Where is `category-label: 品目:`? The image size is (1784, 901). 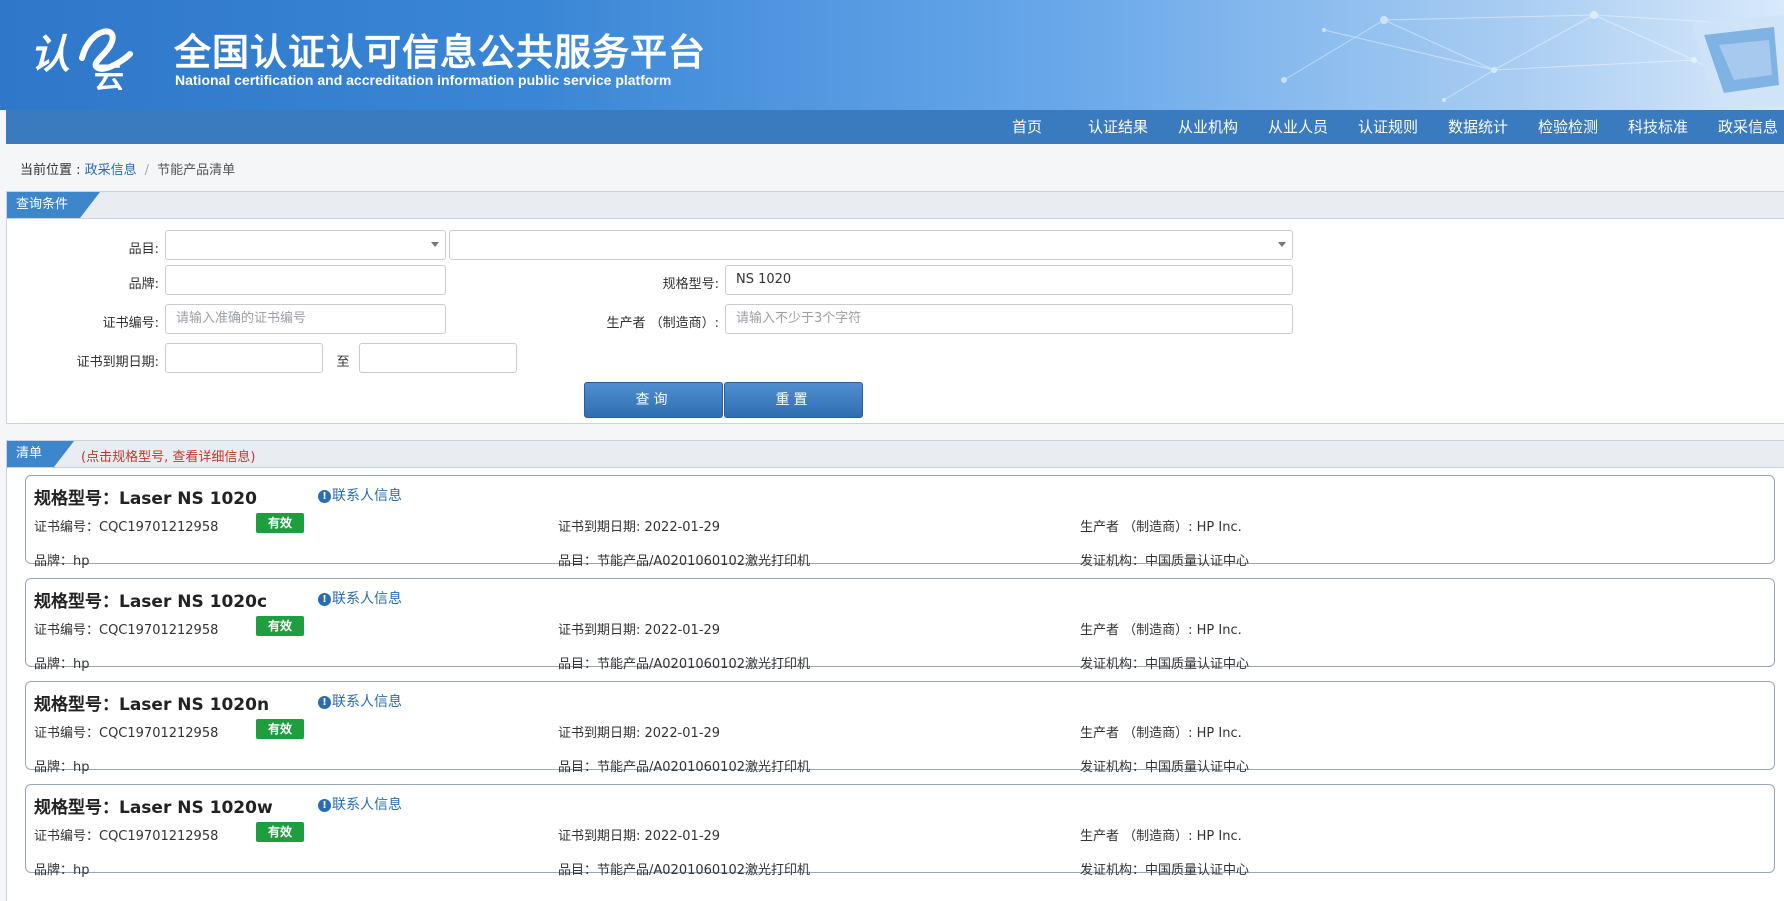
category-label: 品目: is located at coordinates (143, 249).